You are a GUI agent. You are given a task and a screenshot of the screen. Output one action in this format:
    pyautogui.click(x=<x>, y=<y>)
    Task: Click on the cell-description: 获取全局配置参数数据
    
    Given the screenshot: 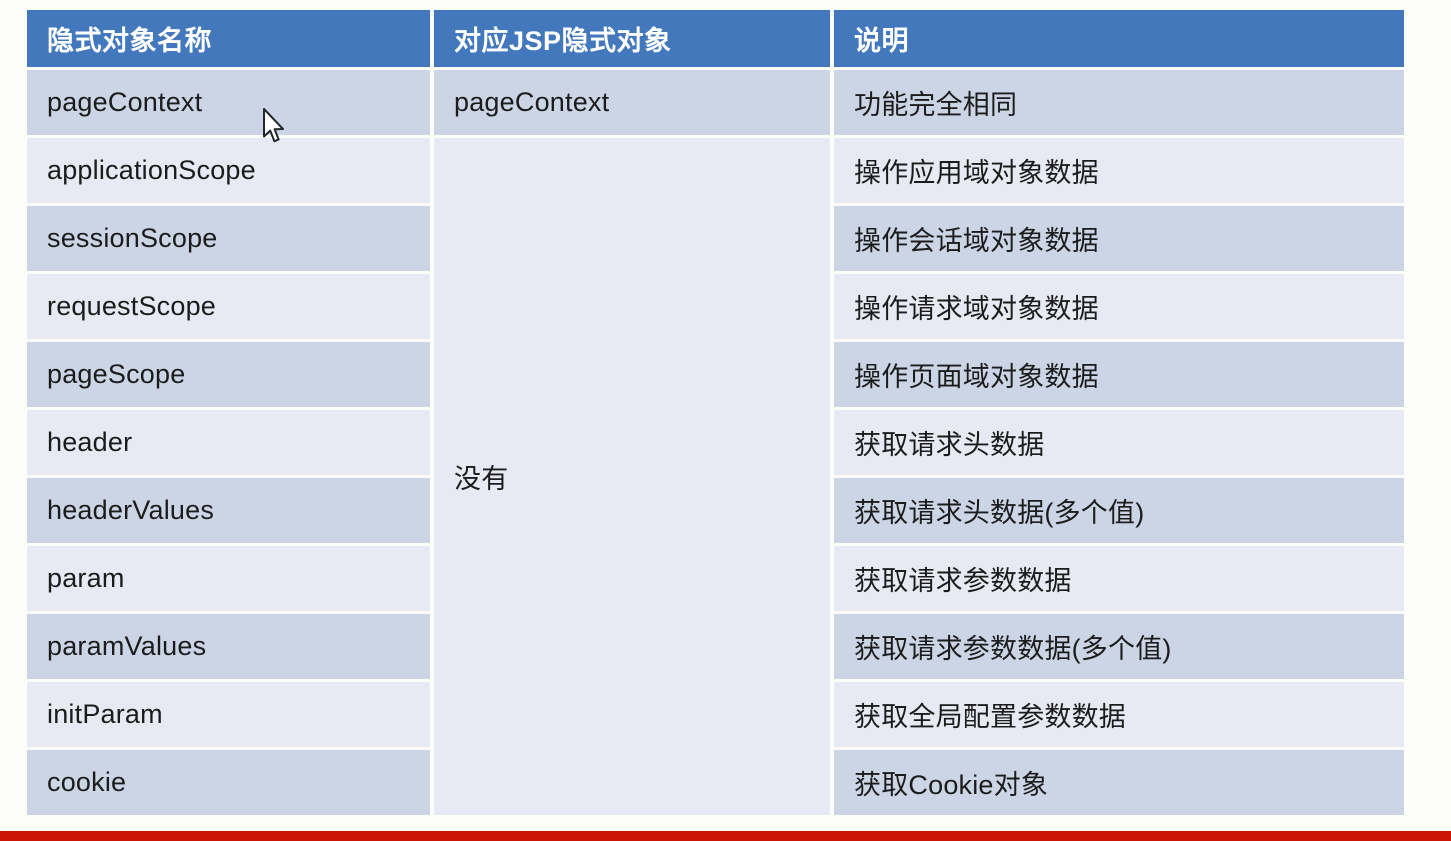 What is the action you would take?
    pyautogui.click(x=1119, y=714)
    